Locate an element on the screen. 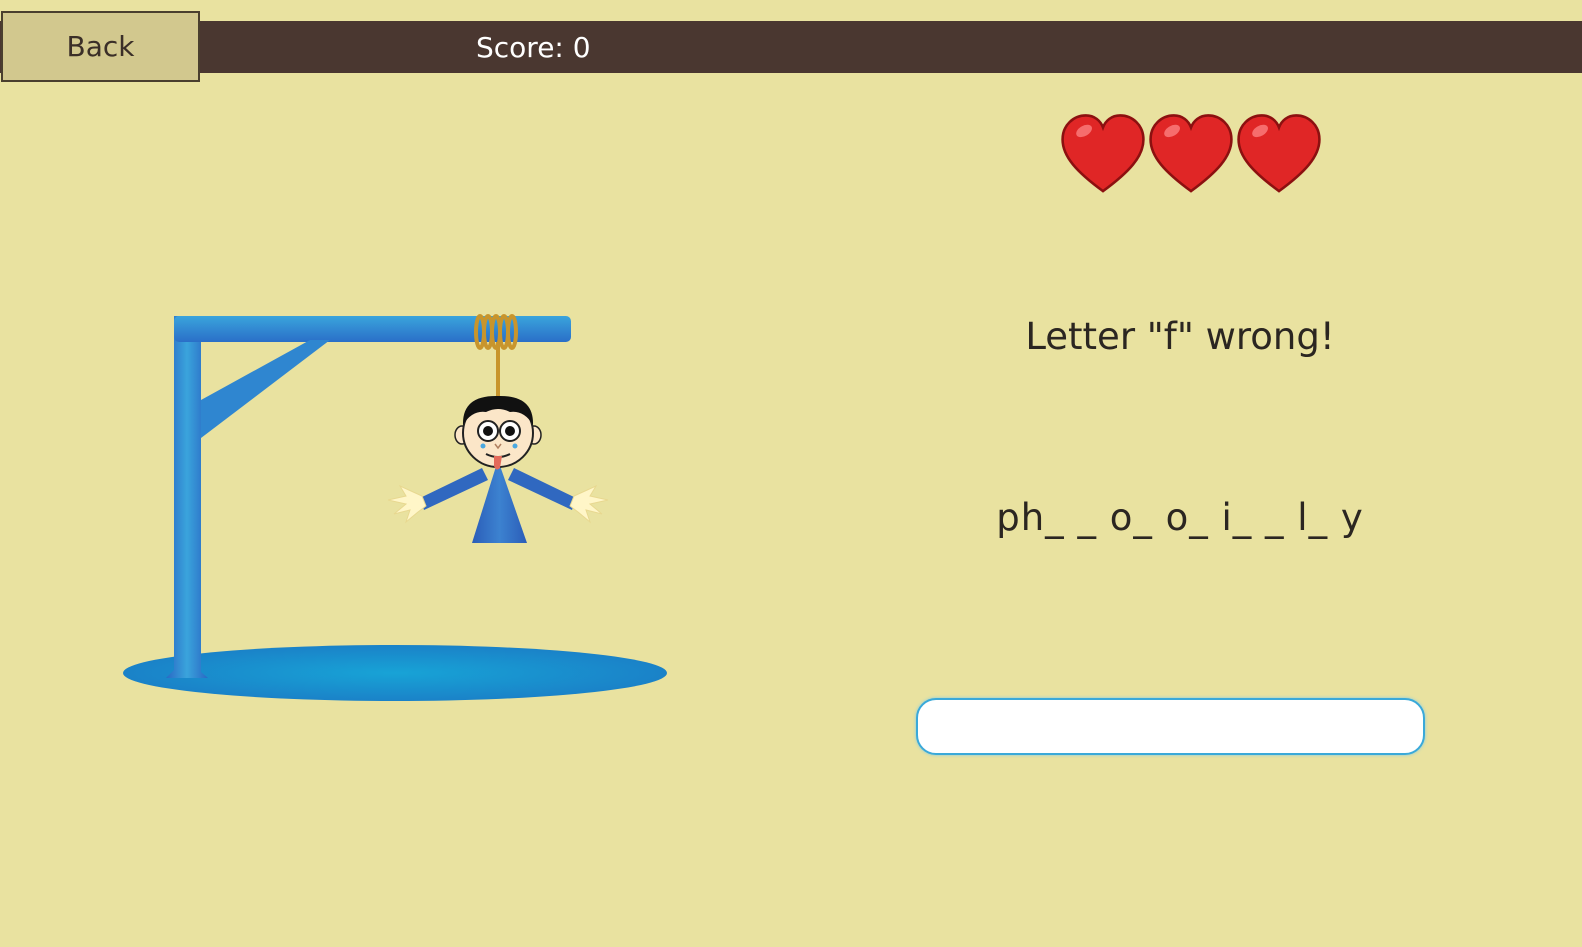 Image resolution: width=1582 pixels, height=947 pixels. hangman-drawing is located at coordinates (395, 507).